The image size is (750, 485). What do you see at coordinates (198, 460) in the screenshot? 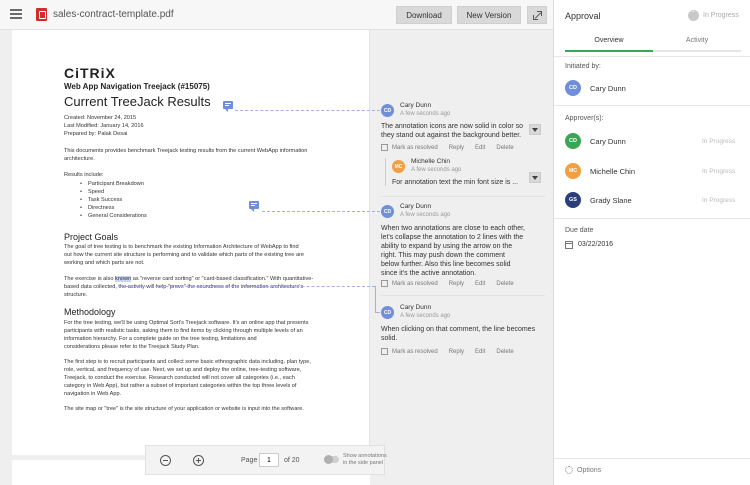
I see `zoom-in-icon` at bounding box center [198, 460].